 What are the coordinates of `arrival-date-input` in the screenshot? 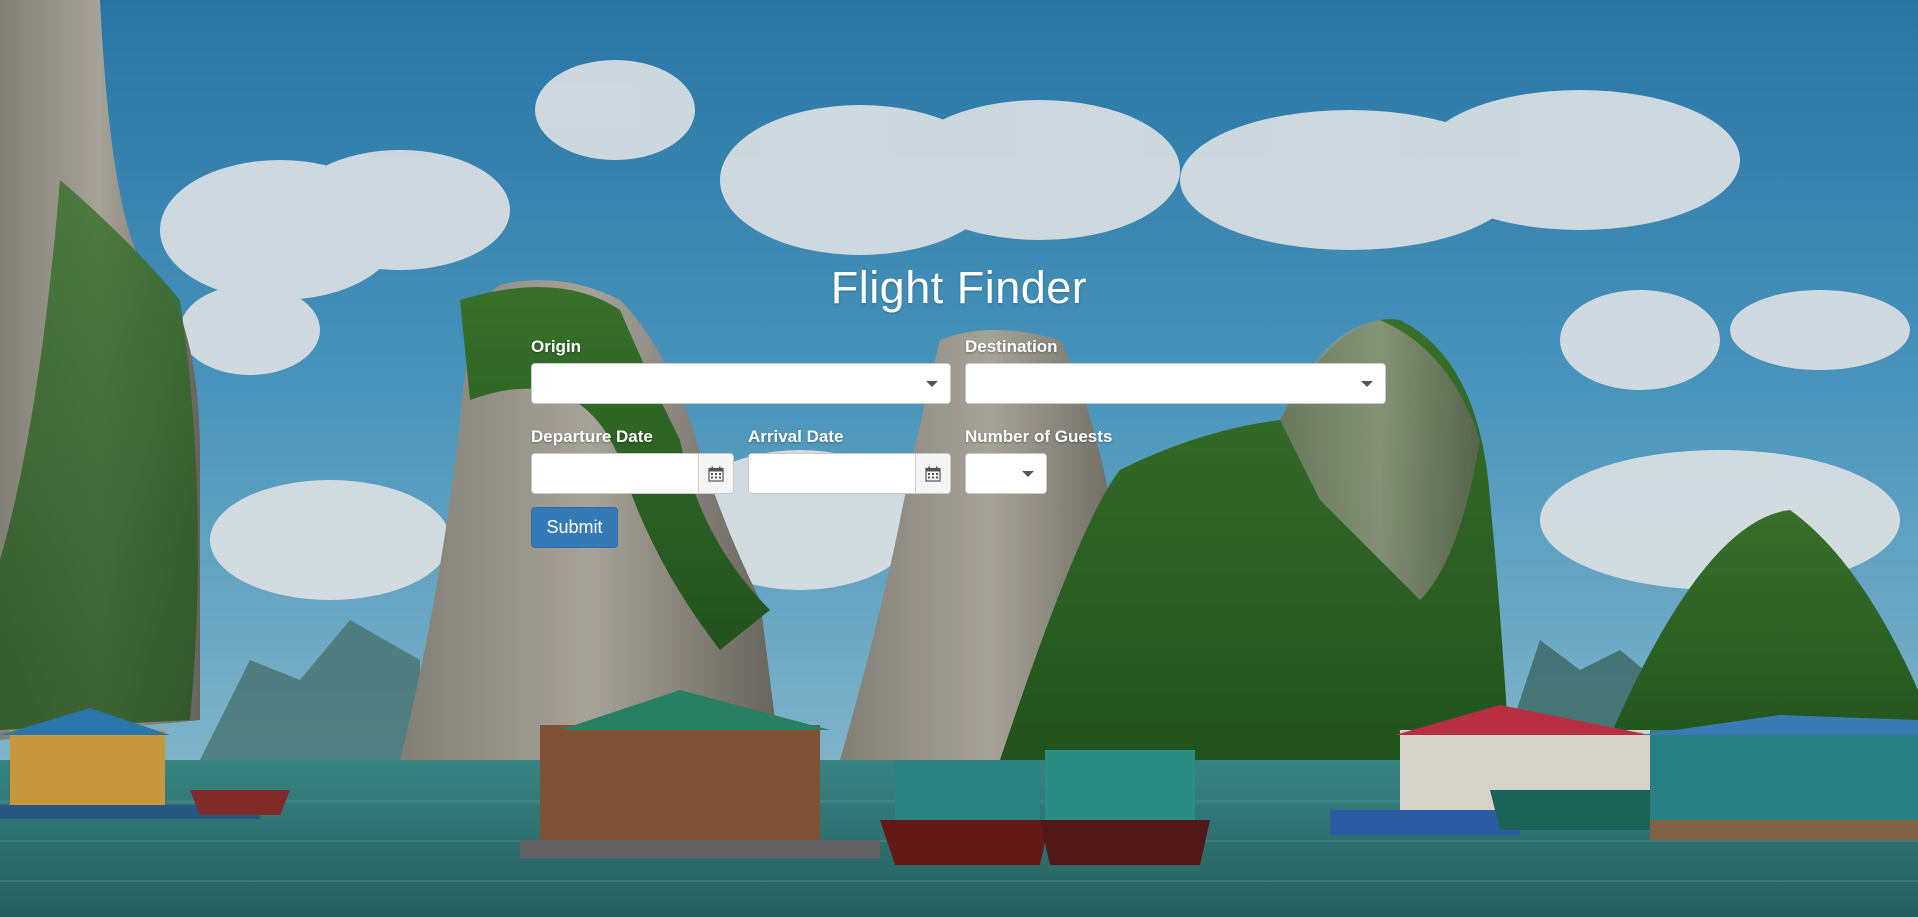 It's located at (849, 473).